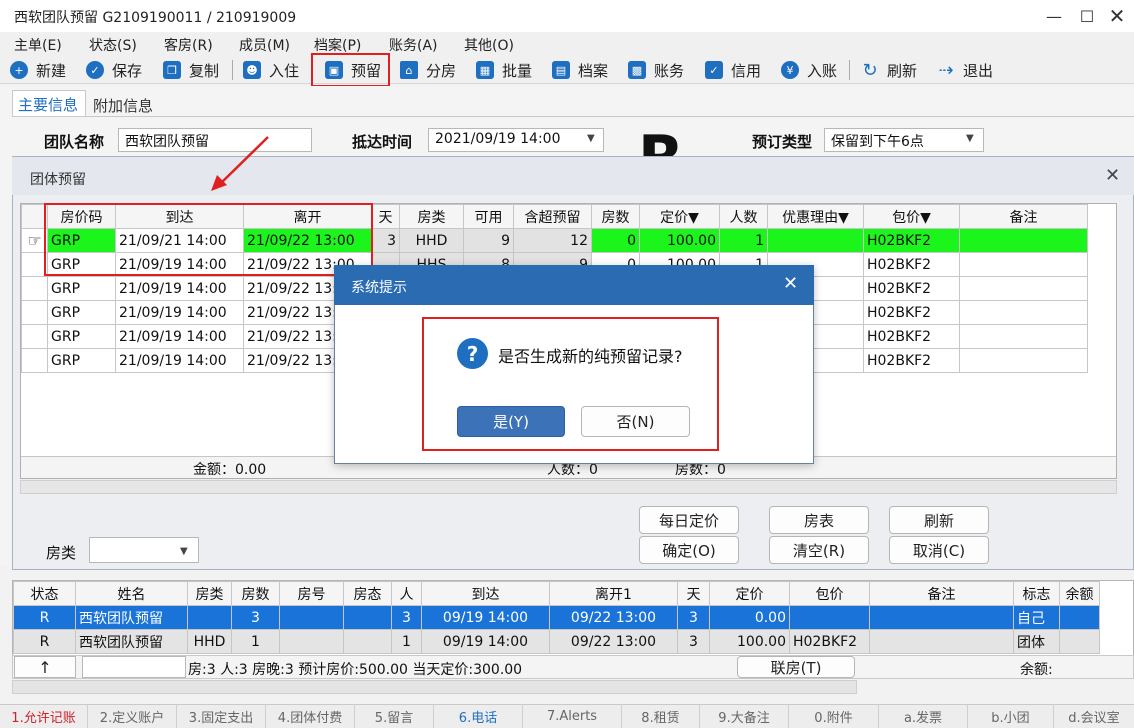 This screenshot has width=1134, height=728. I want to click on menu-room: 客房(R), so click(188, 45).